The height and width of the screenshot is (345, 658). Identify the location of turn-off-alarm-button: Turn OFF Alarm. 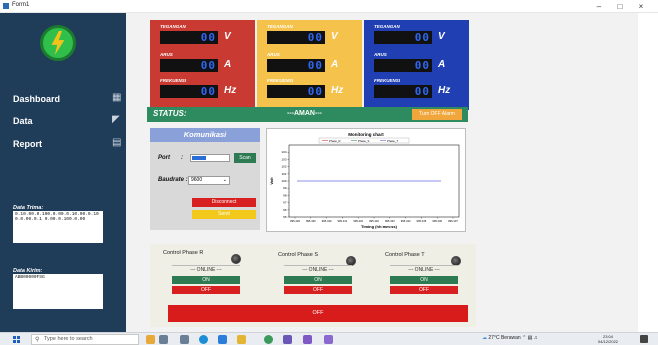
(437, 114).